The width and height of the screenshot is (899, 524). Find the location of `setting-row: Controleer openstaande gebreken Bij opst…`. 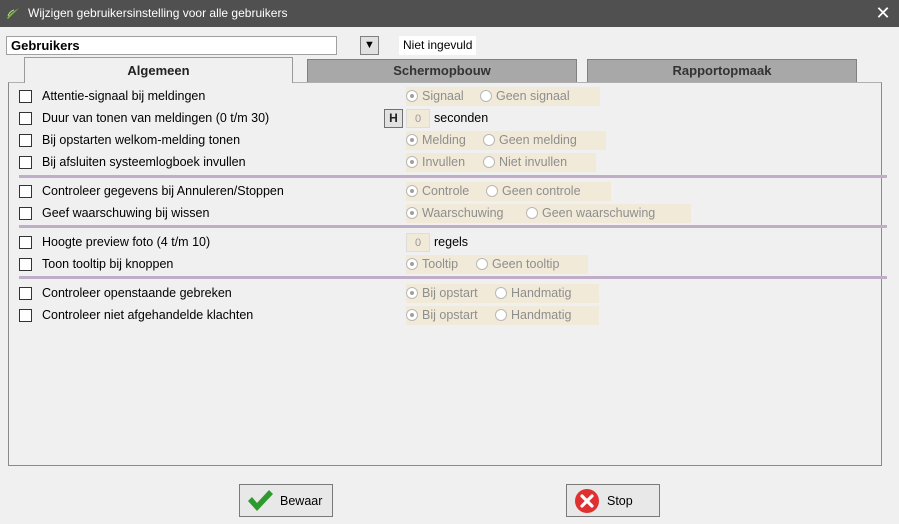

setting-row: Controleer openstaande gebreken Bij opst… is located at coordinates (449, 293).